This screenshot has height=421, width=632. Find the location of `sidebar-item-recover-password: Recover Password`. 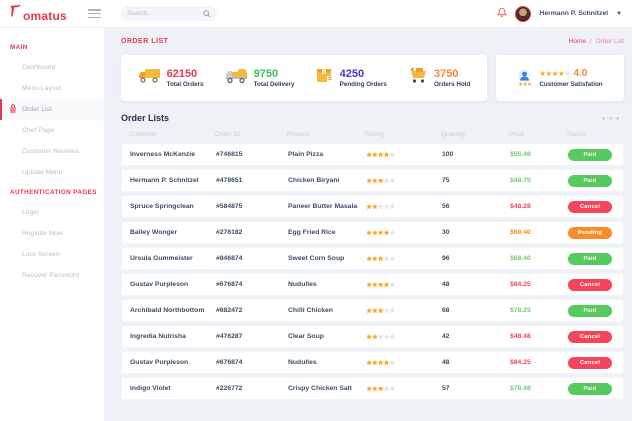

sidebar-item-recover-password: Recover Password is located at coordinates (52, 275).